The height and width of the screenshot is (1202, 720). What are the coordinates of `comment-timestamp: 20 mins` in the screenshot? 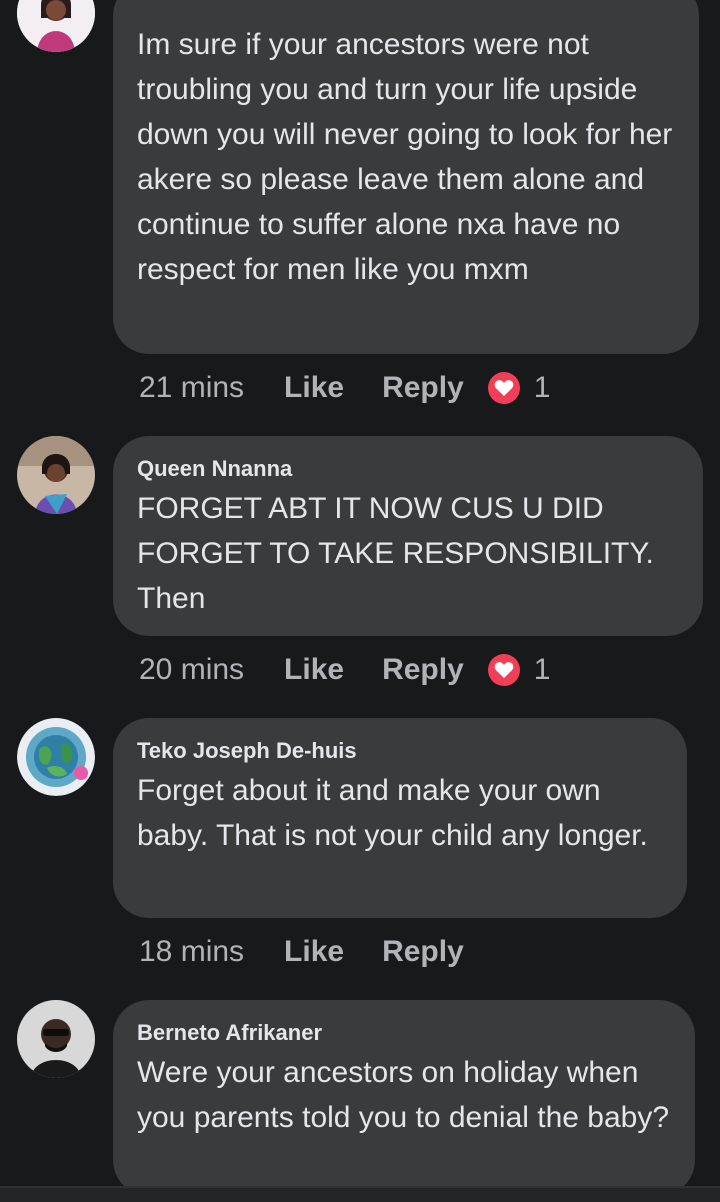 It's located at (192, 669).